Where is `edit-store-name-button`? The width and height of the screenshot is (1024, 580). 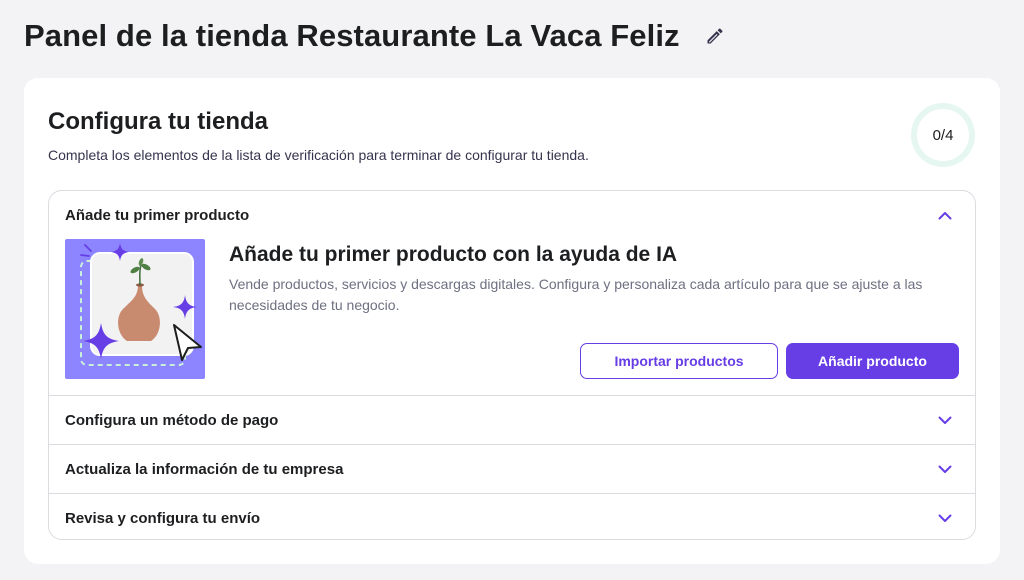 edit-store-name-button is located at coordinates (715, 36).